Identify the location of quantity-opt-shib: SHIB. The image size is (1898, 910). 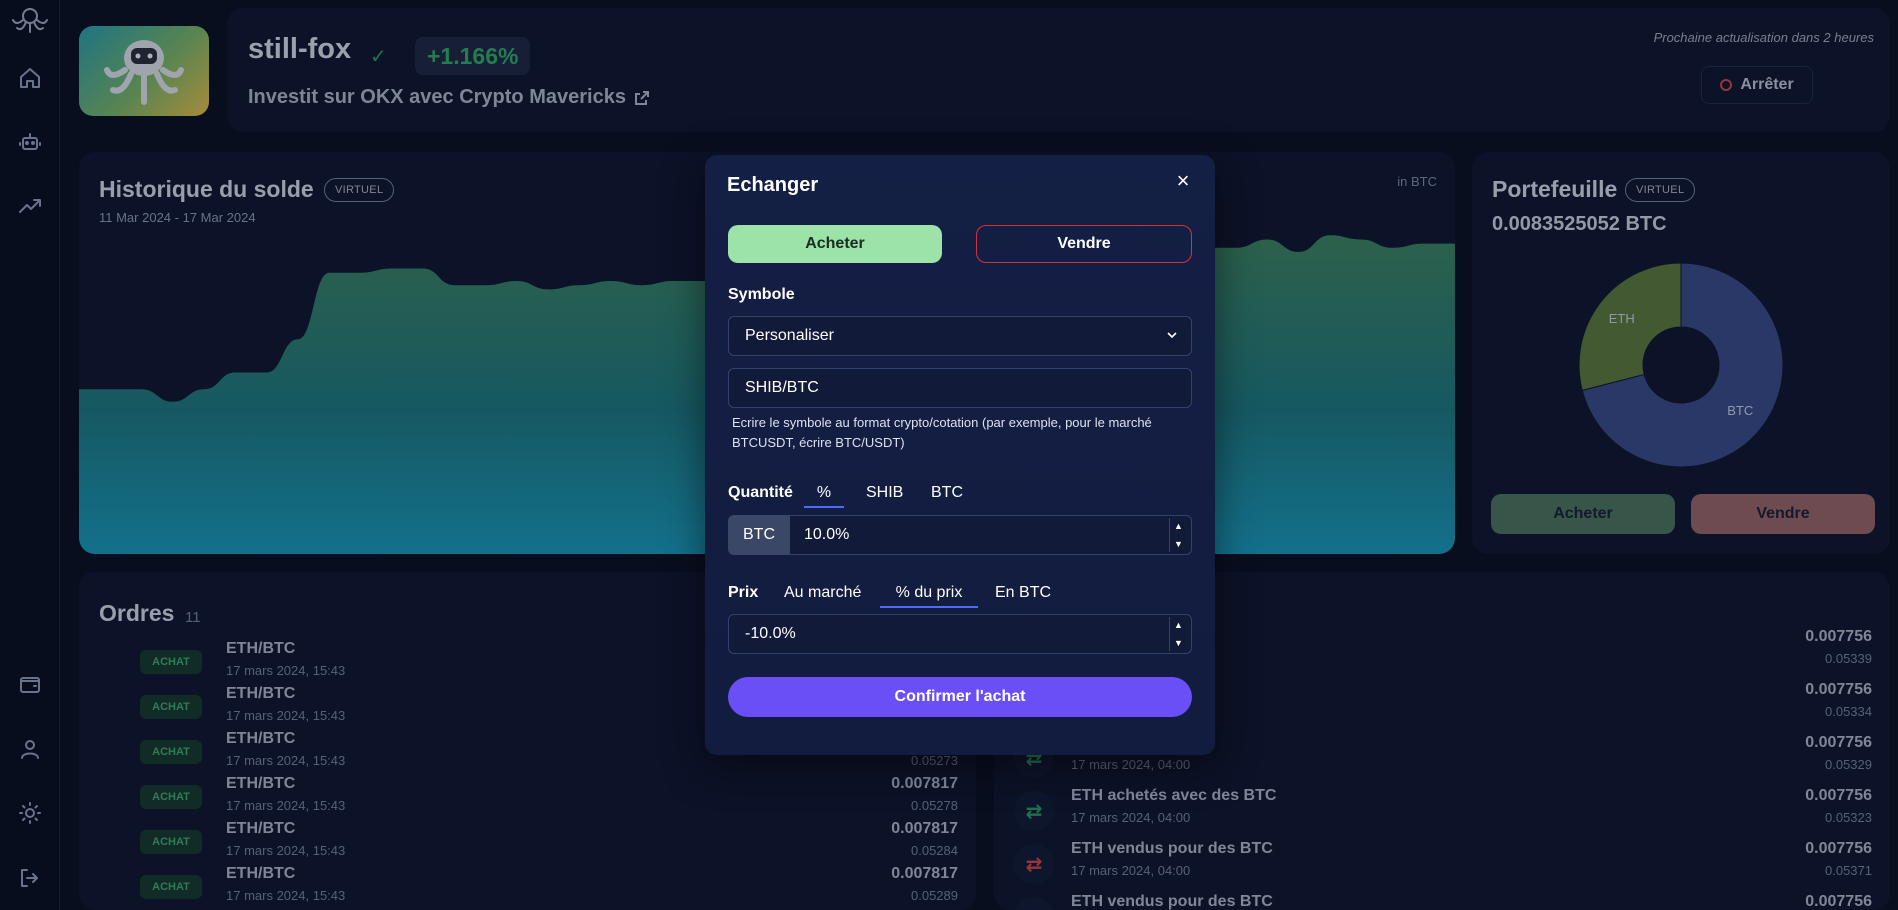
(884, 496).